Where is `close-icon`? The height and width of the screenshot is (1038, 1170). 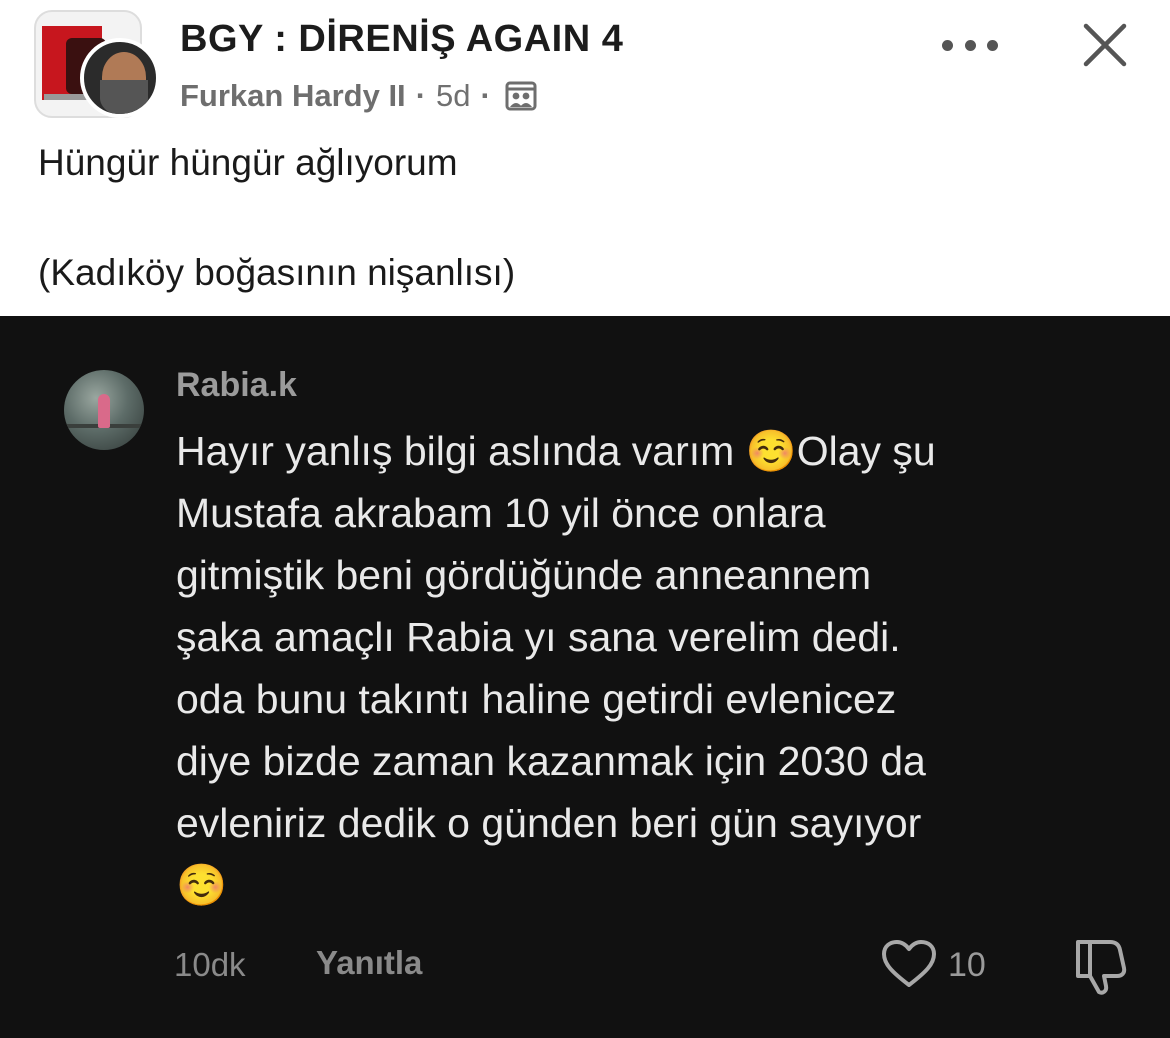
close-icon is located at coordinates (1105, 45).